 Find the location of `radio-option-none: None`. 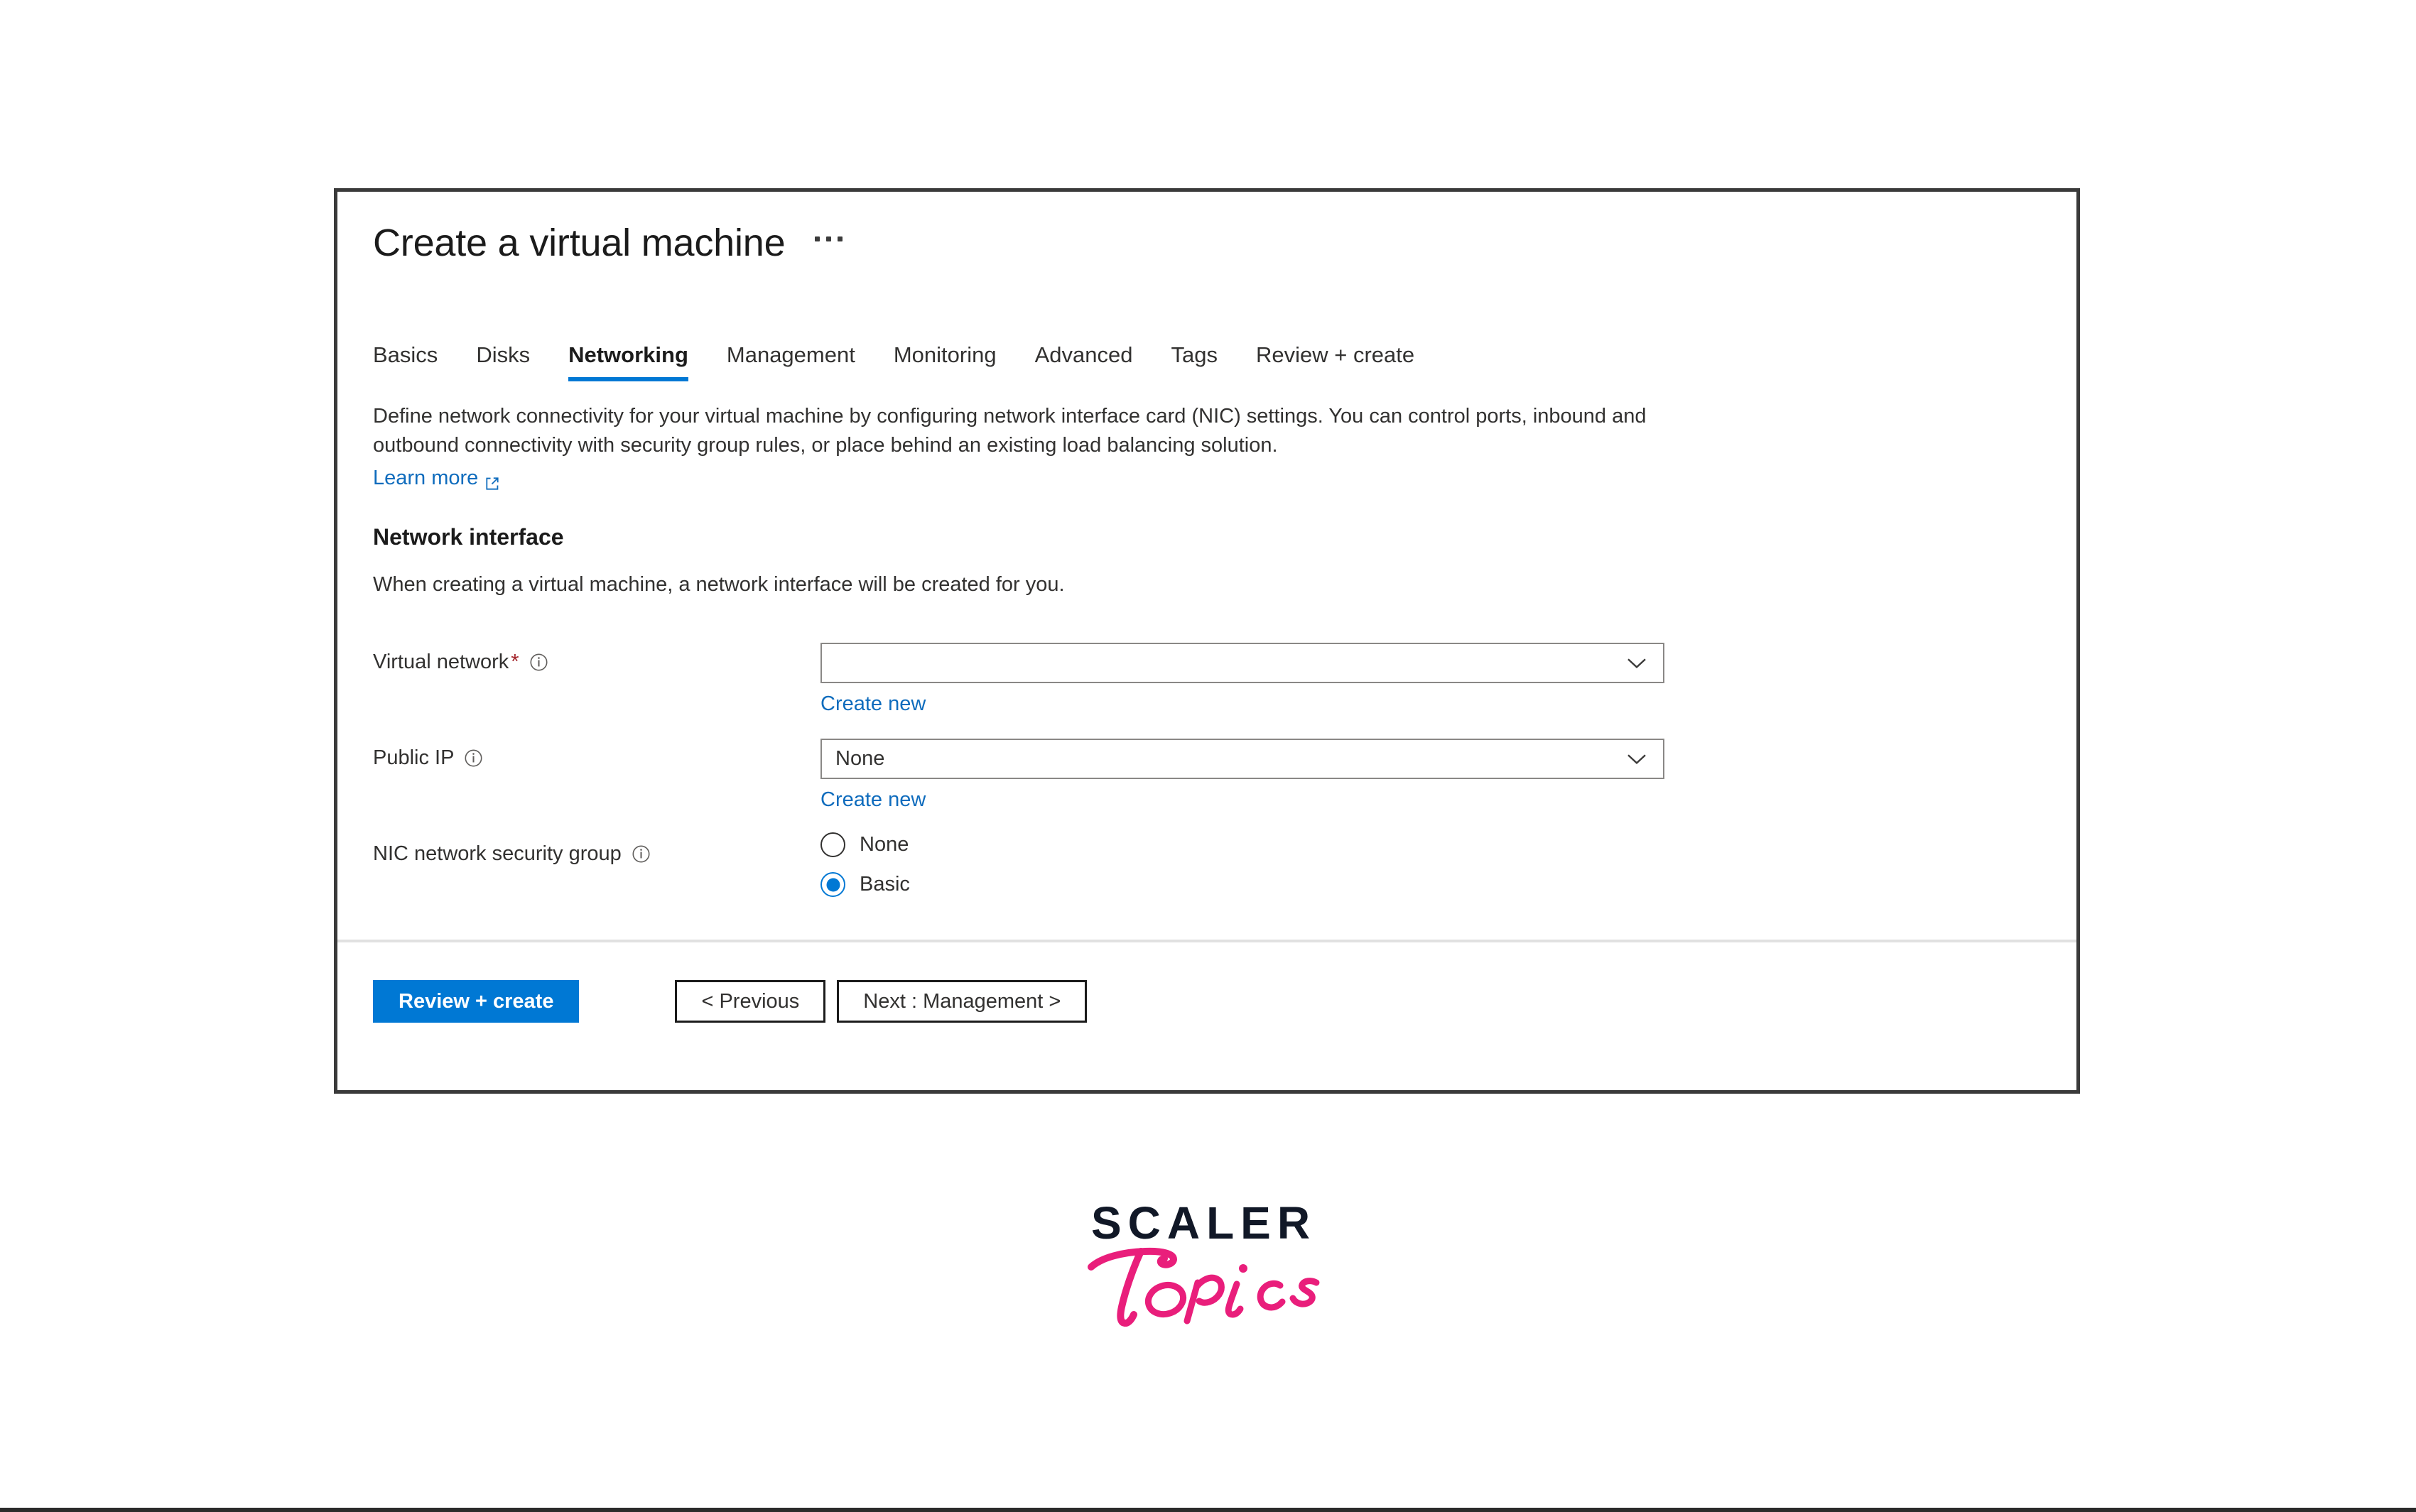

radio-option-none: None is located at coordinates (865, 844).